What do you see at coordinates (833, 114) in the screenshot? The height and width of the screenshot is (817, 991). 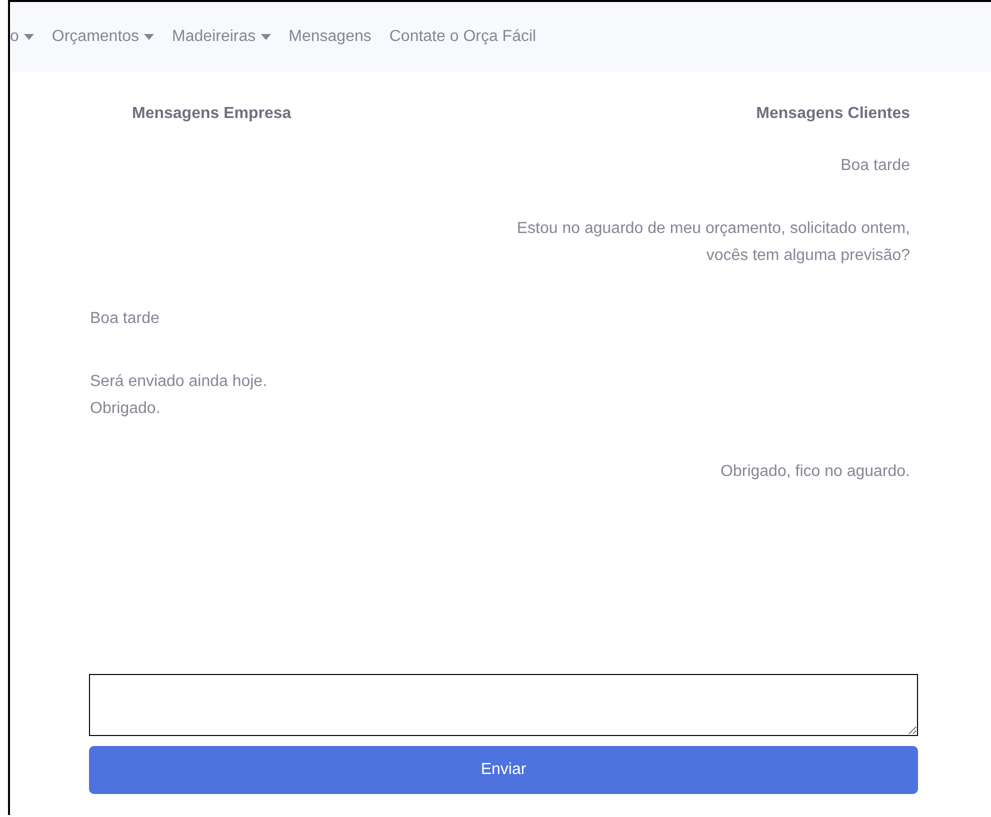 I see `column-heading: Mensagens Clientes` at bounding box center [833, 114].